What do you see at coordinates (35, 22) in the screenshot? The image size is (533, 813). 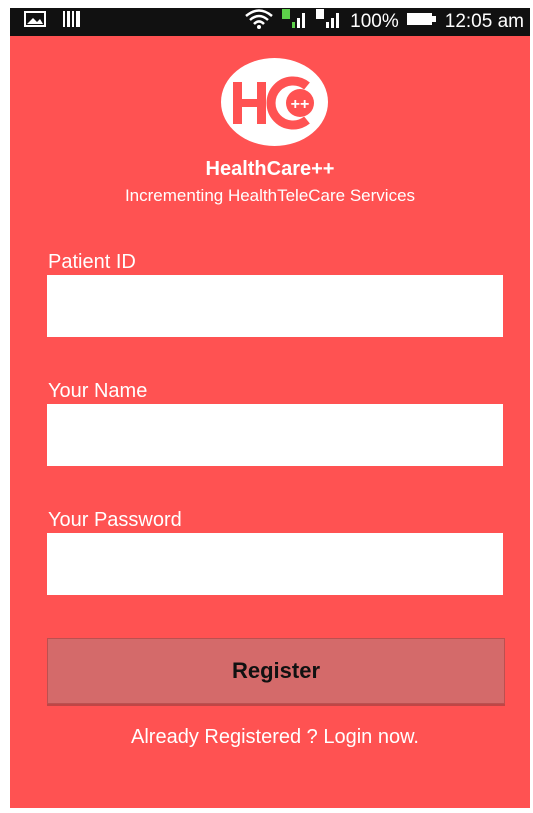 I see `image-icon` at bounding box center [35, 22].